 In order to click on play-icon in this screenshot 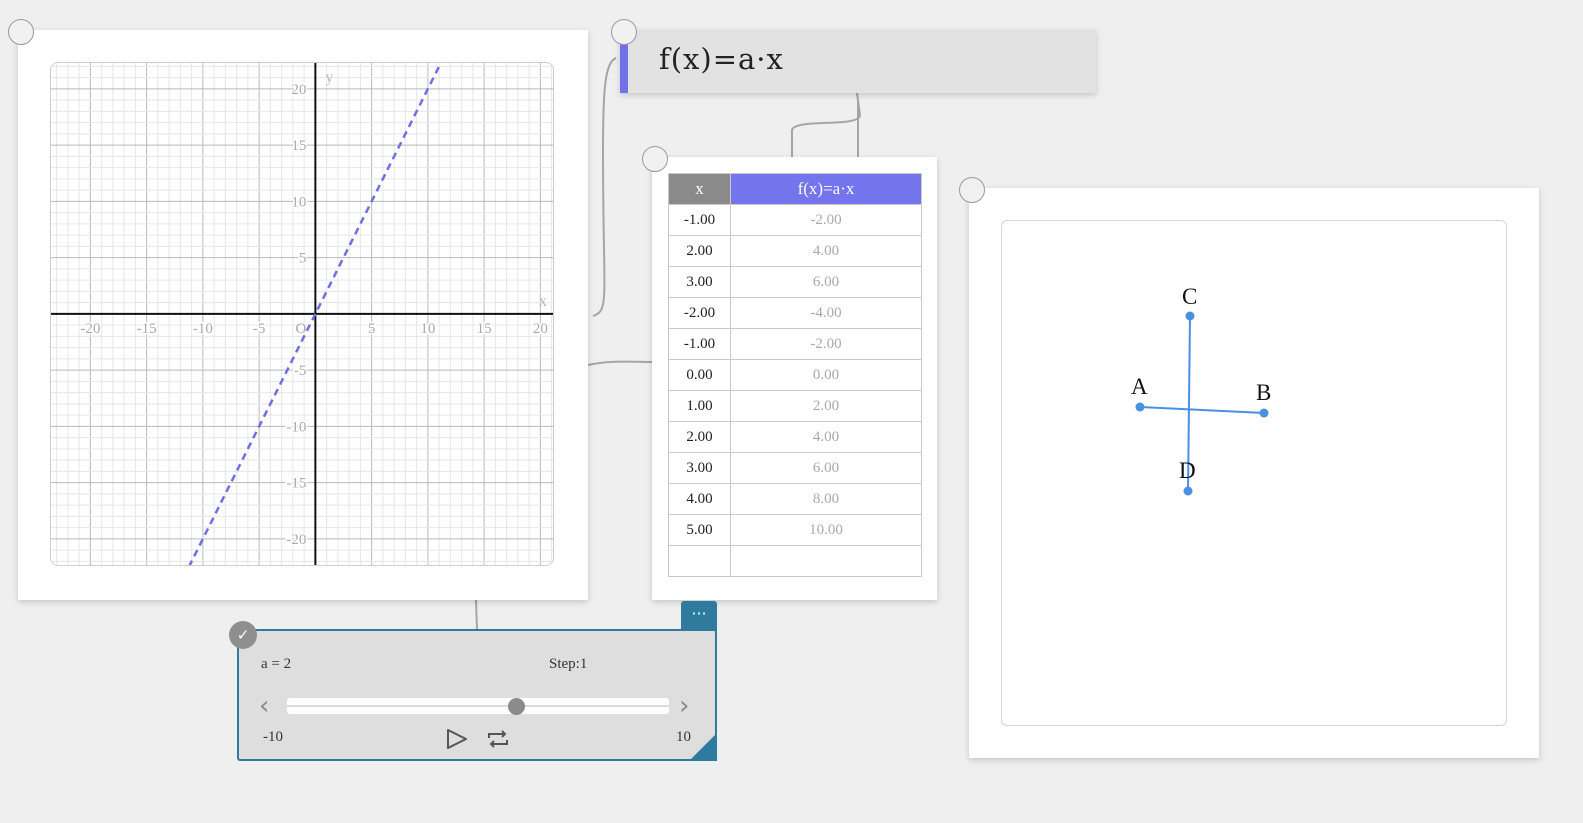, I will do `click(457, 739)`.